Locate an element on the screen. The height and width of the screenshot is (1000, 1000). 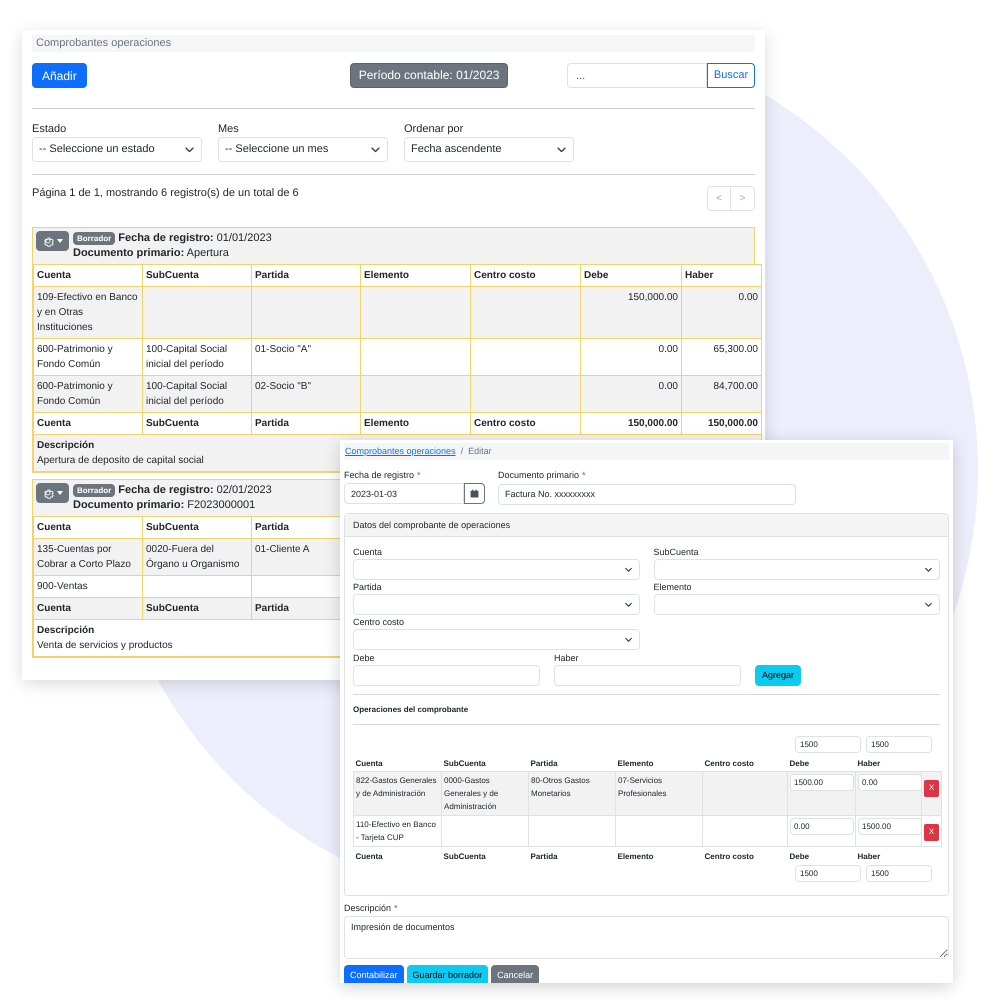
field-label: Fecha de registro is located at coordinates (379, 475).